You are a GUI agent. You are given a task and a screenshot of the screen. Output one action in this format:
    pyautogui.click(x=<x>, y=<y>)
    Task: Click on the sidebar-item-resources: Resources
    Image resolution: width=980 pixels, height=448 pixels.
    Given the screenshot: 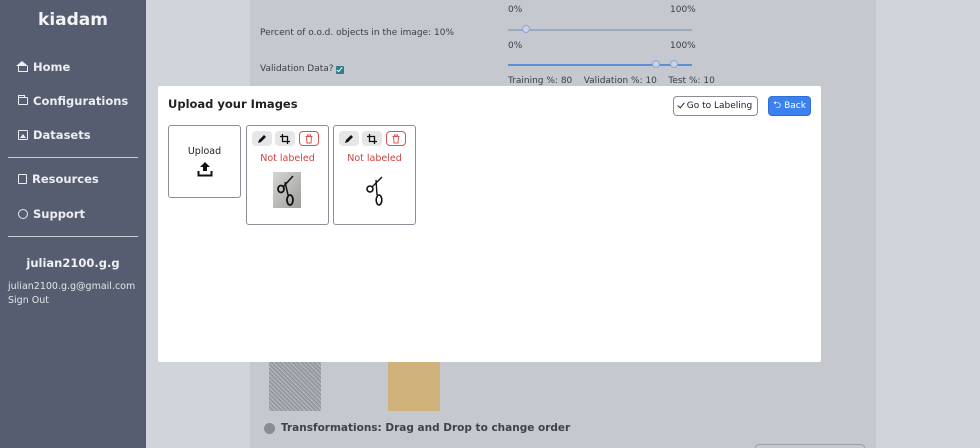 What is the action you would take?
    pyautogui.click(x=58, y=179)
    